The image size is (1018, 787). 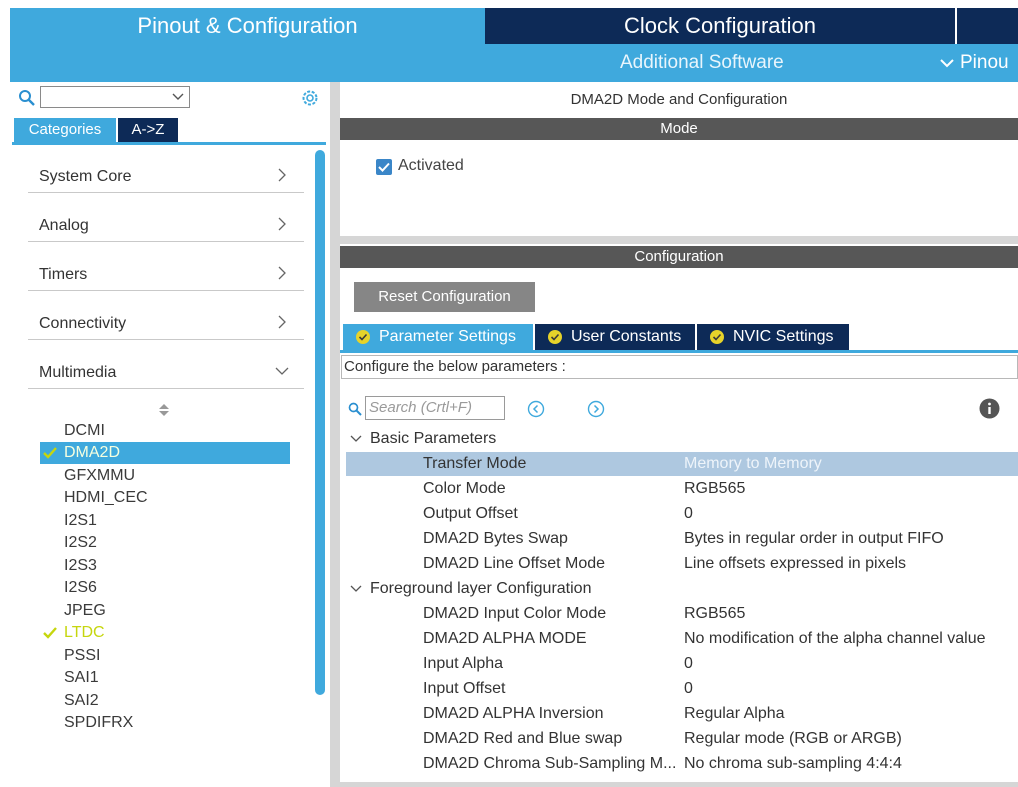 What do you see at coordinates (682, 664) in the screenshot?
I see `param-row-input-alpha: Input Alpha 0` at bounding box center [682, 664].